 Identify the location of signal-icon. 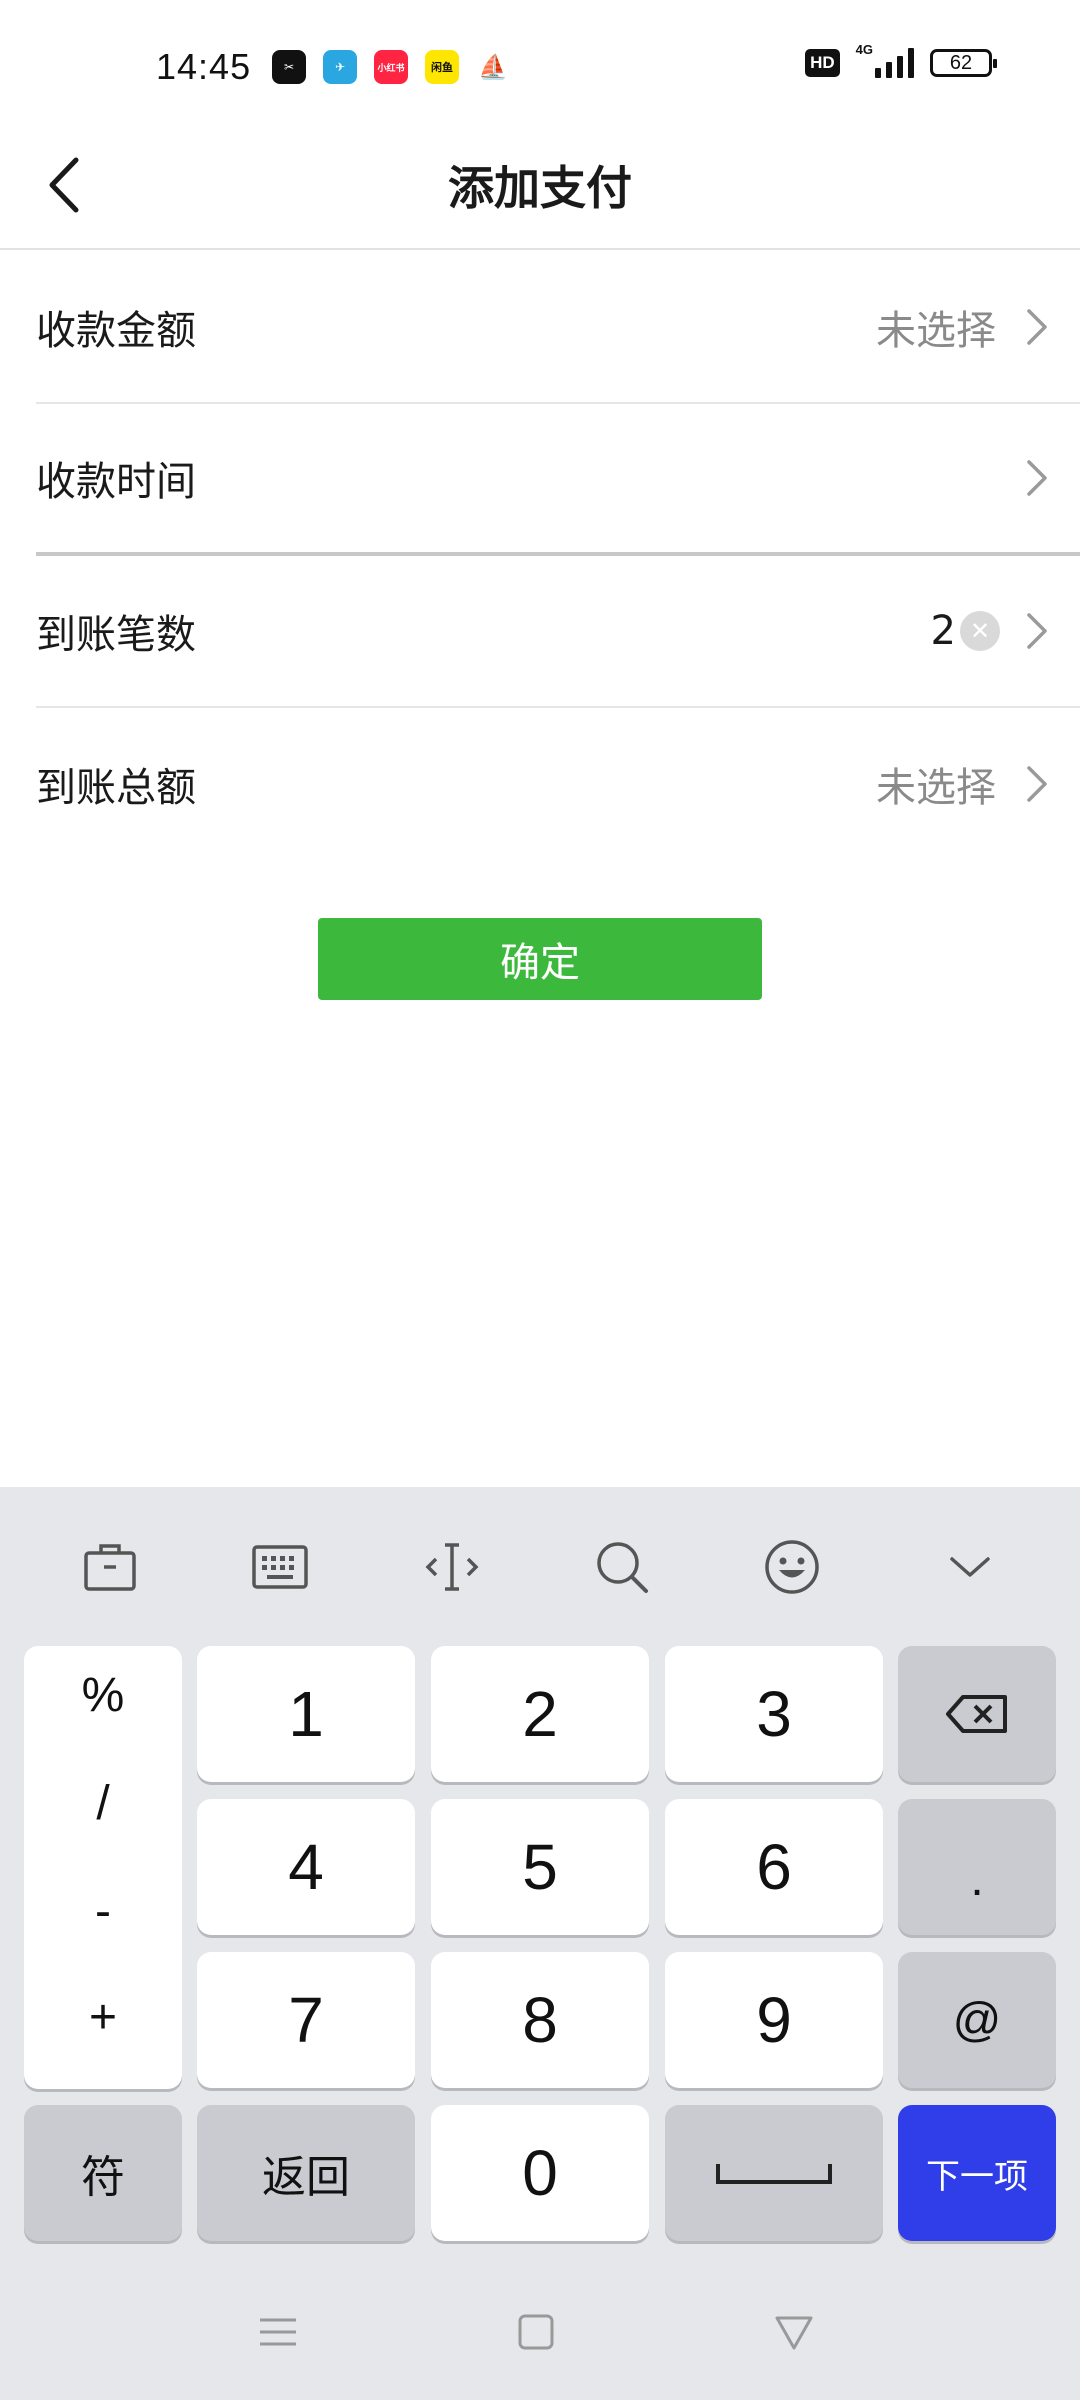
(894, 63).